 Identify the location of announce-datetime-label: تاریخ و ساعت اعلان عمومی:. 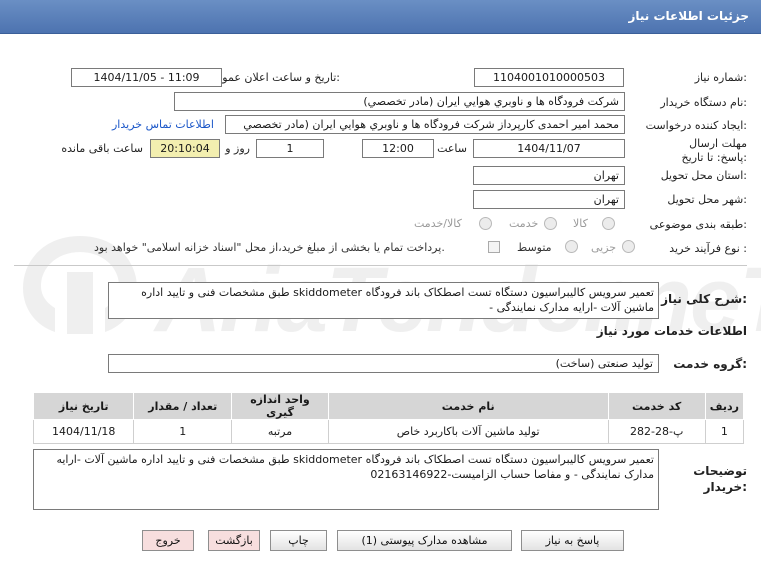
(273, 77).